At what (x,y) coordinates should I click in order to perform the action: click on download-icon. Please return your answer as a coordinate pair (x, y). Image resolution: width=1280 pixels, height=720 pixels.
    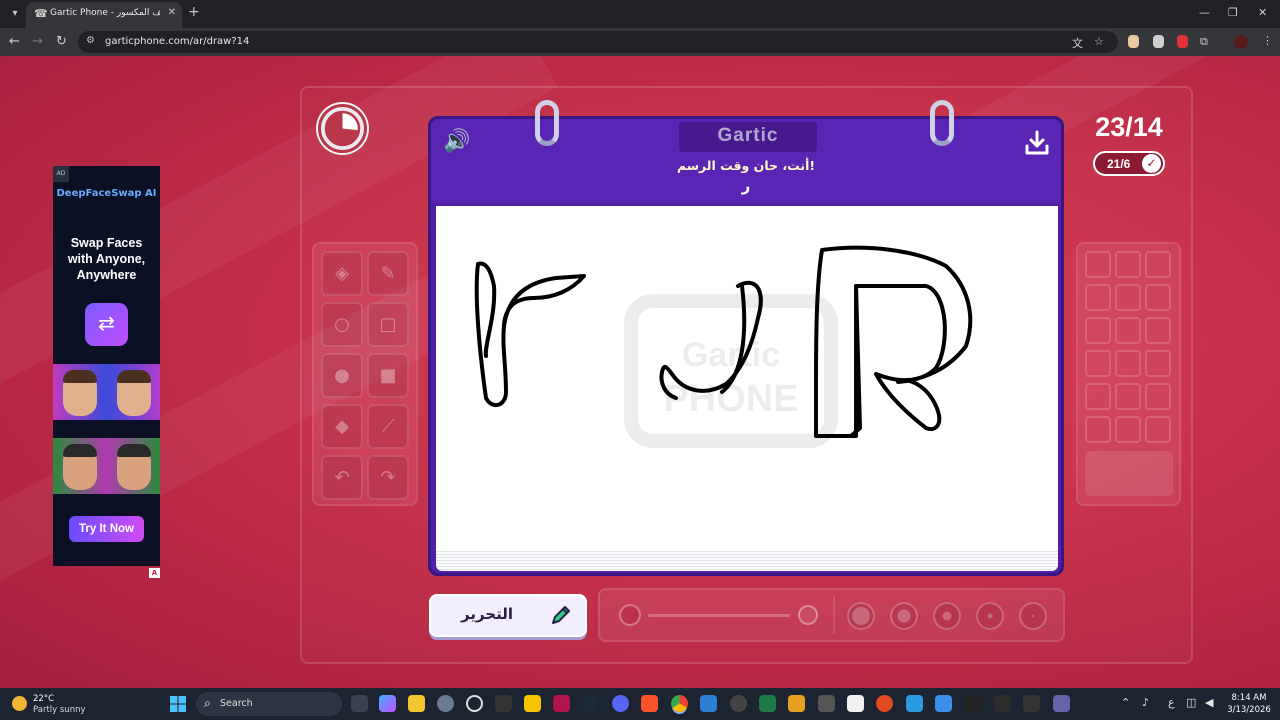
    Looking at the image, I should click on (1037, 143).